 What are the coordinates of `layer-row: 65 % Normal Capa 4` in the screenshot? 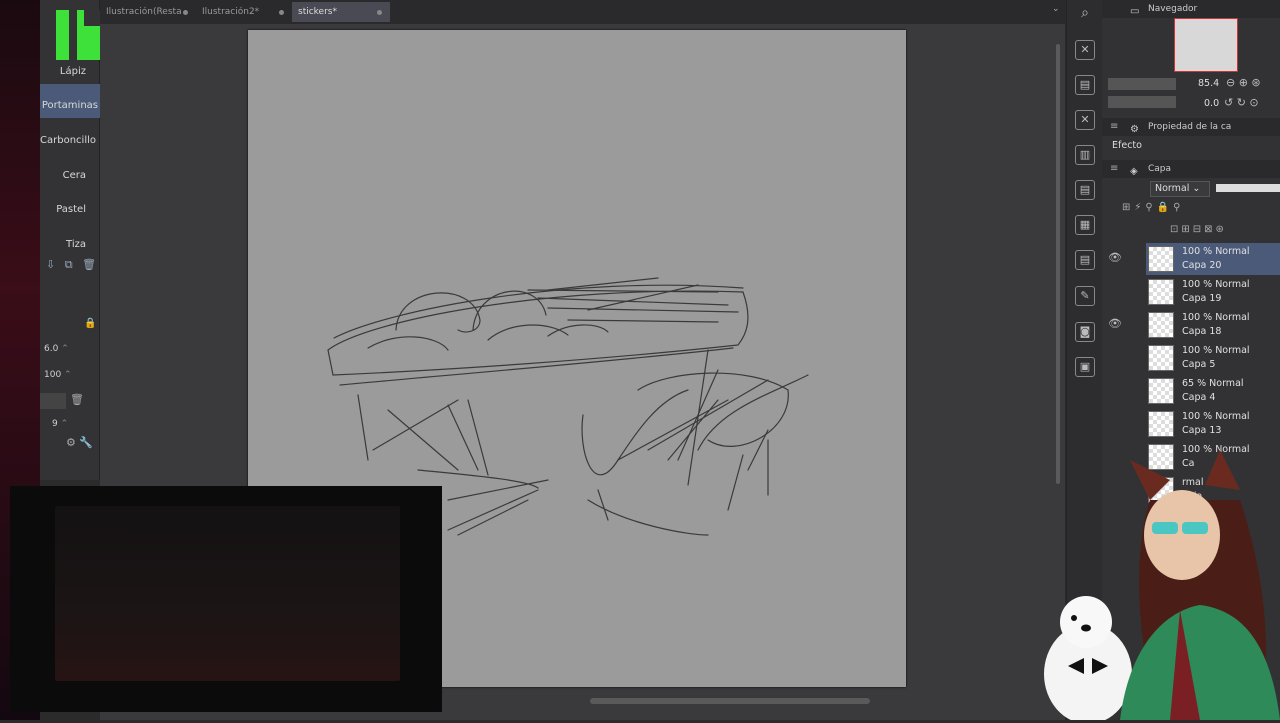 It's located at (1213, 391).